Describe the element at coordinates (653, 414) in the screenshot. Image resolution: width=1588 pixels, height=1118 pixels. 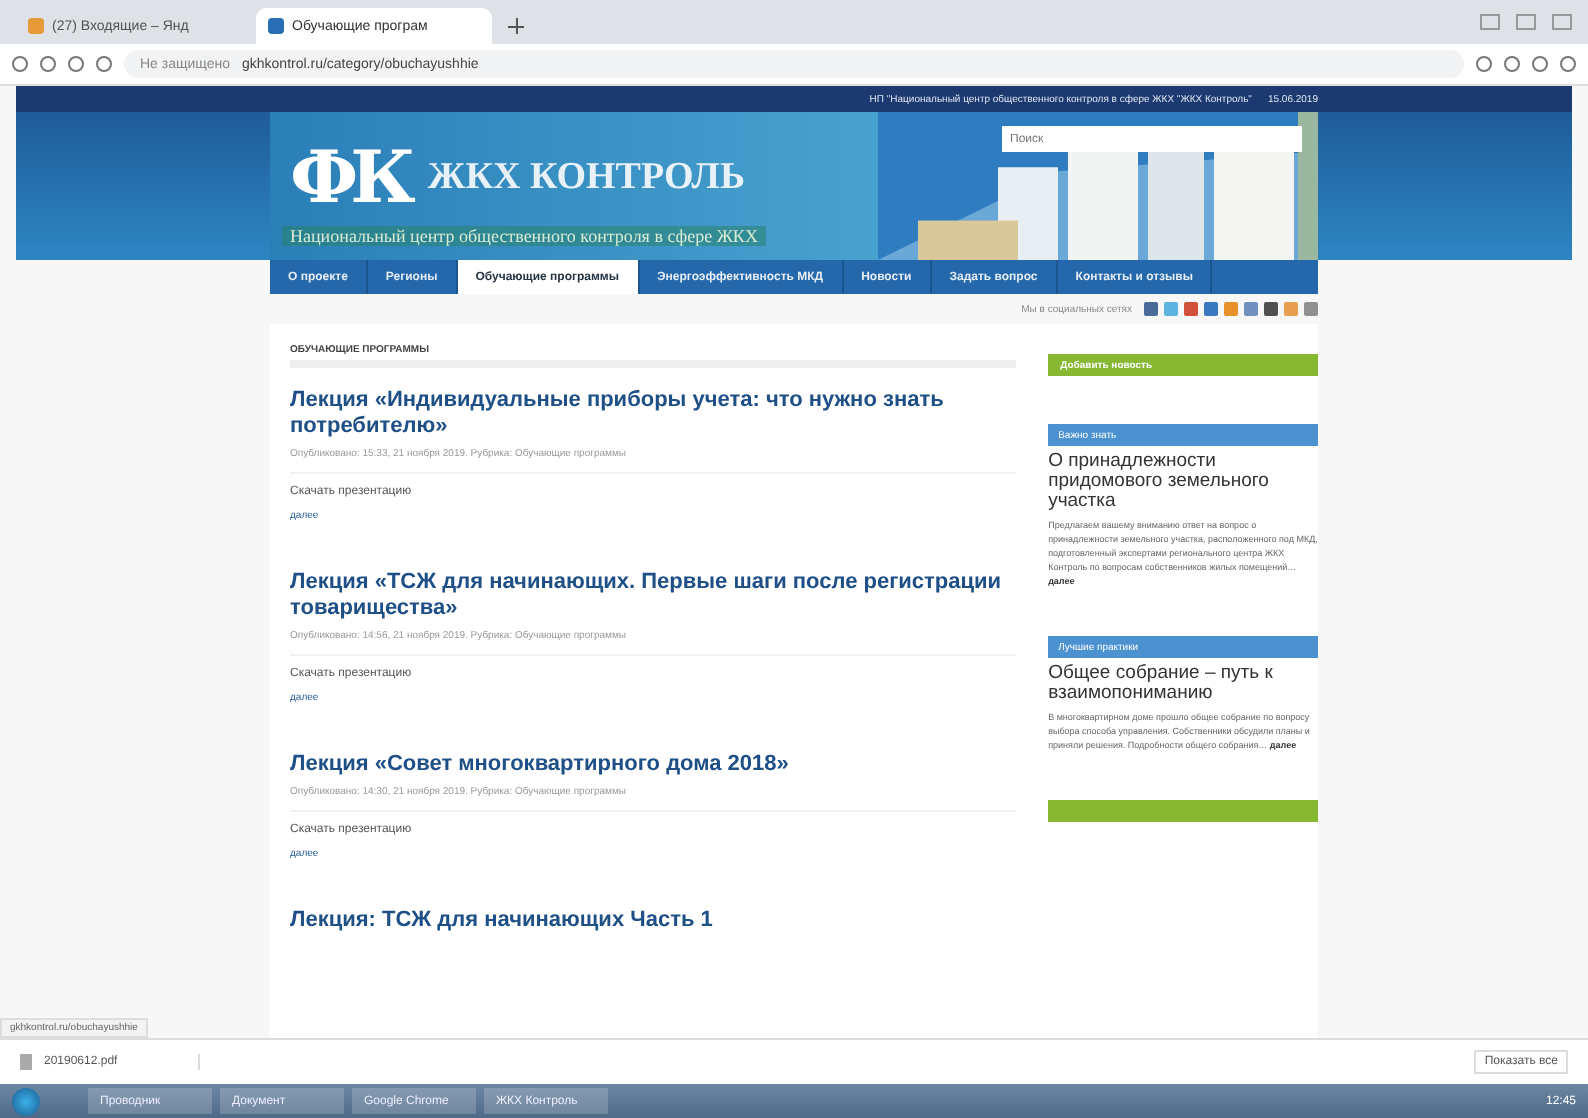
I see `post-title-link: Лекция «Индивидуальные приборы учета: что нужно знать потребителю»` at that location.